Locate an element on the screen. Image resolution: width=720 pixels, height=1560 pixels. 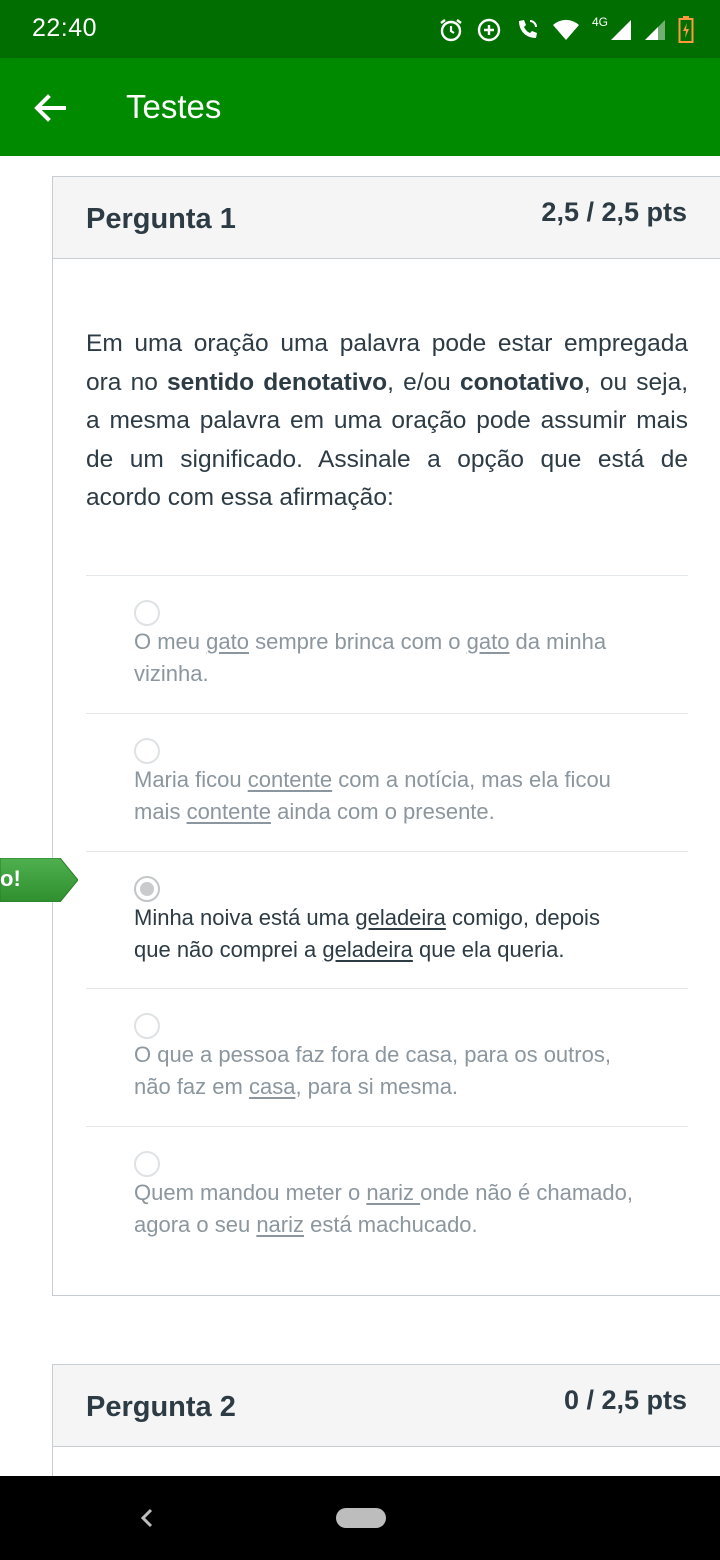
question-title: Pergunta 1 is located at coordinates (161, 219).